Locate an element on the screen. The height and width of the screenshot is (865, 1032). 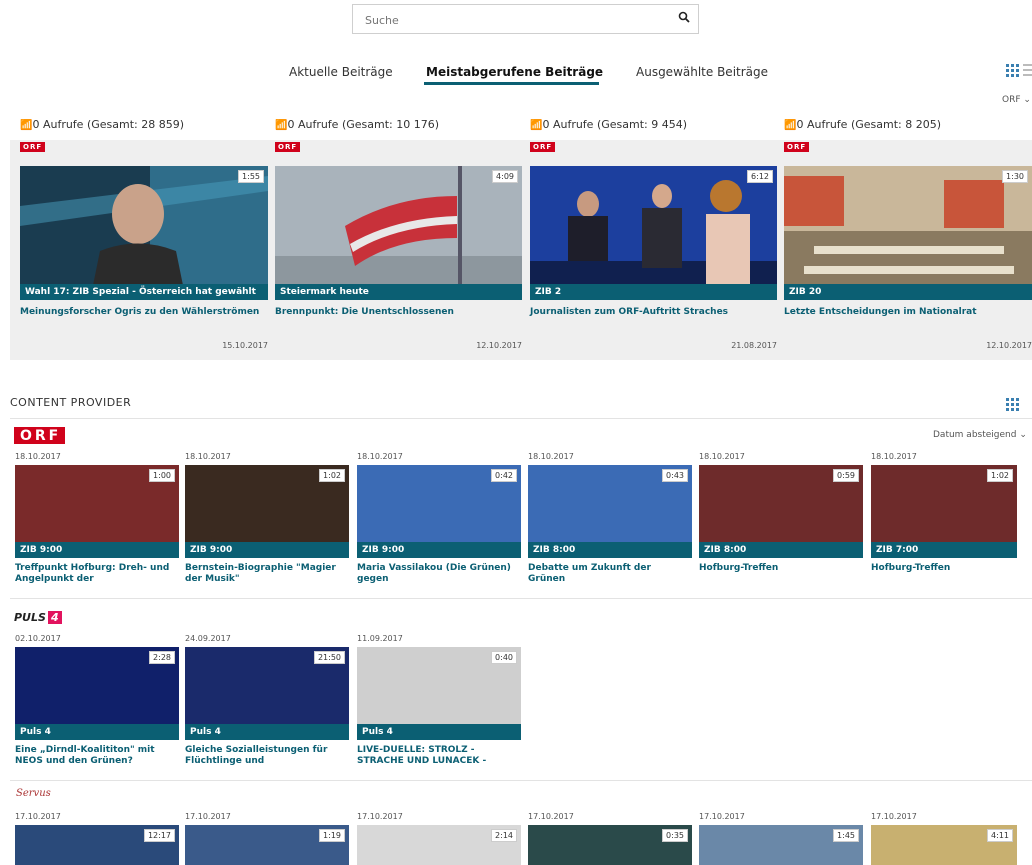
video-title: Journalisten zum ORF-Auftritt Straches is located at coordinates (652, 312).